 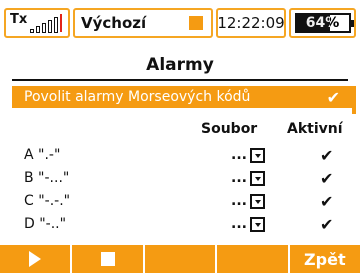 What do you see at coordinates (184, 156) in the screenshot?
I see `alarm-row: A ".-" ... ✔` at bounding box center [184, 156].